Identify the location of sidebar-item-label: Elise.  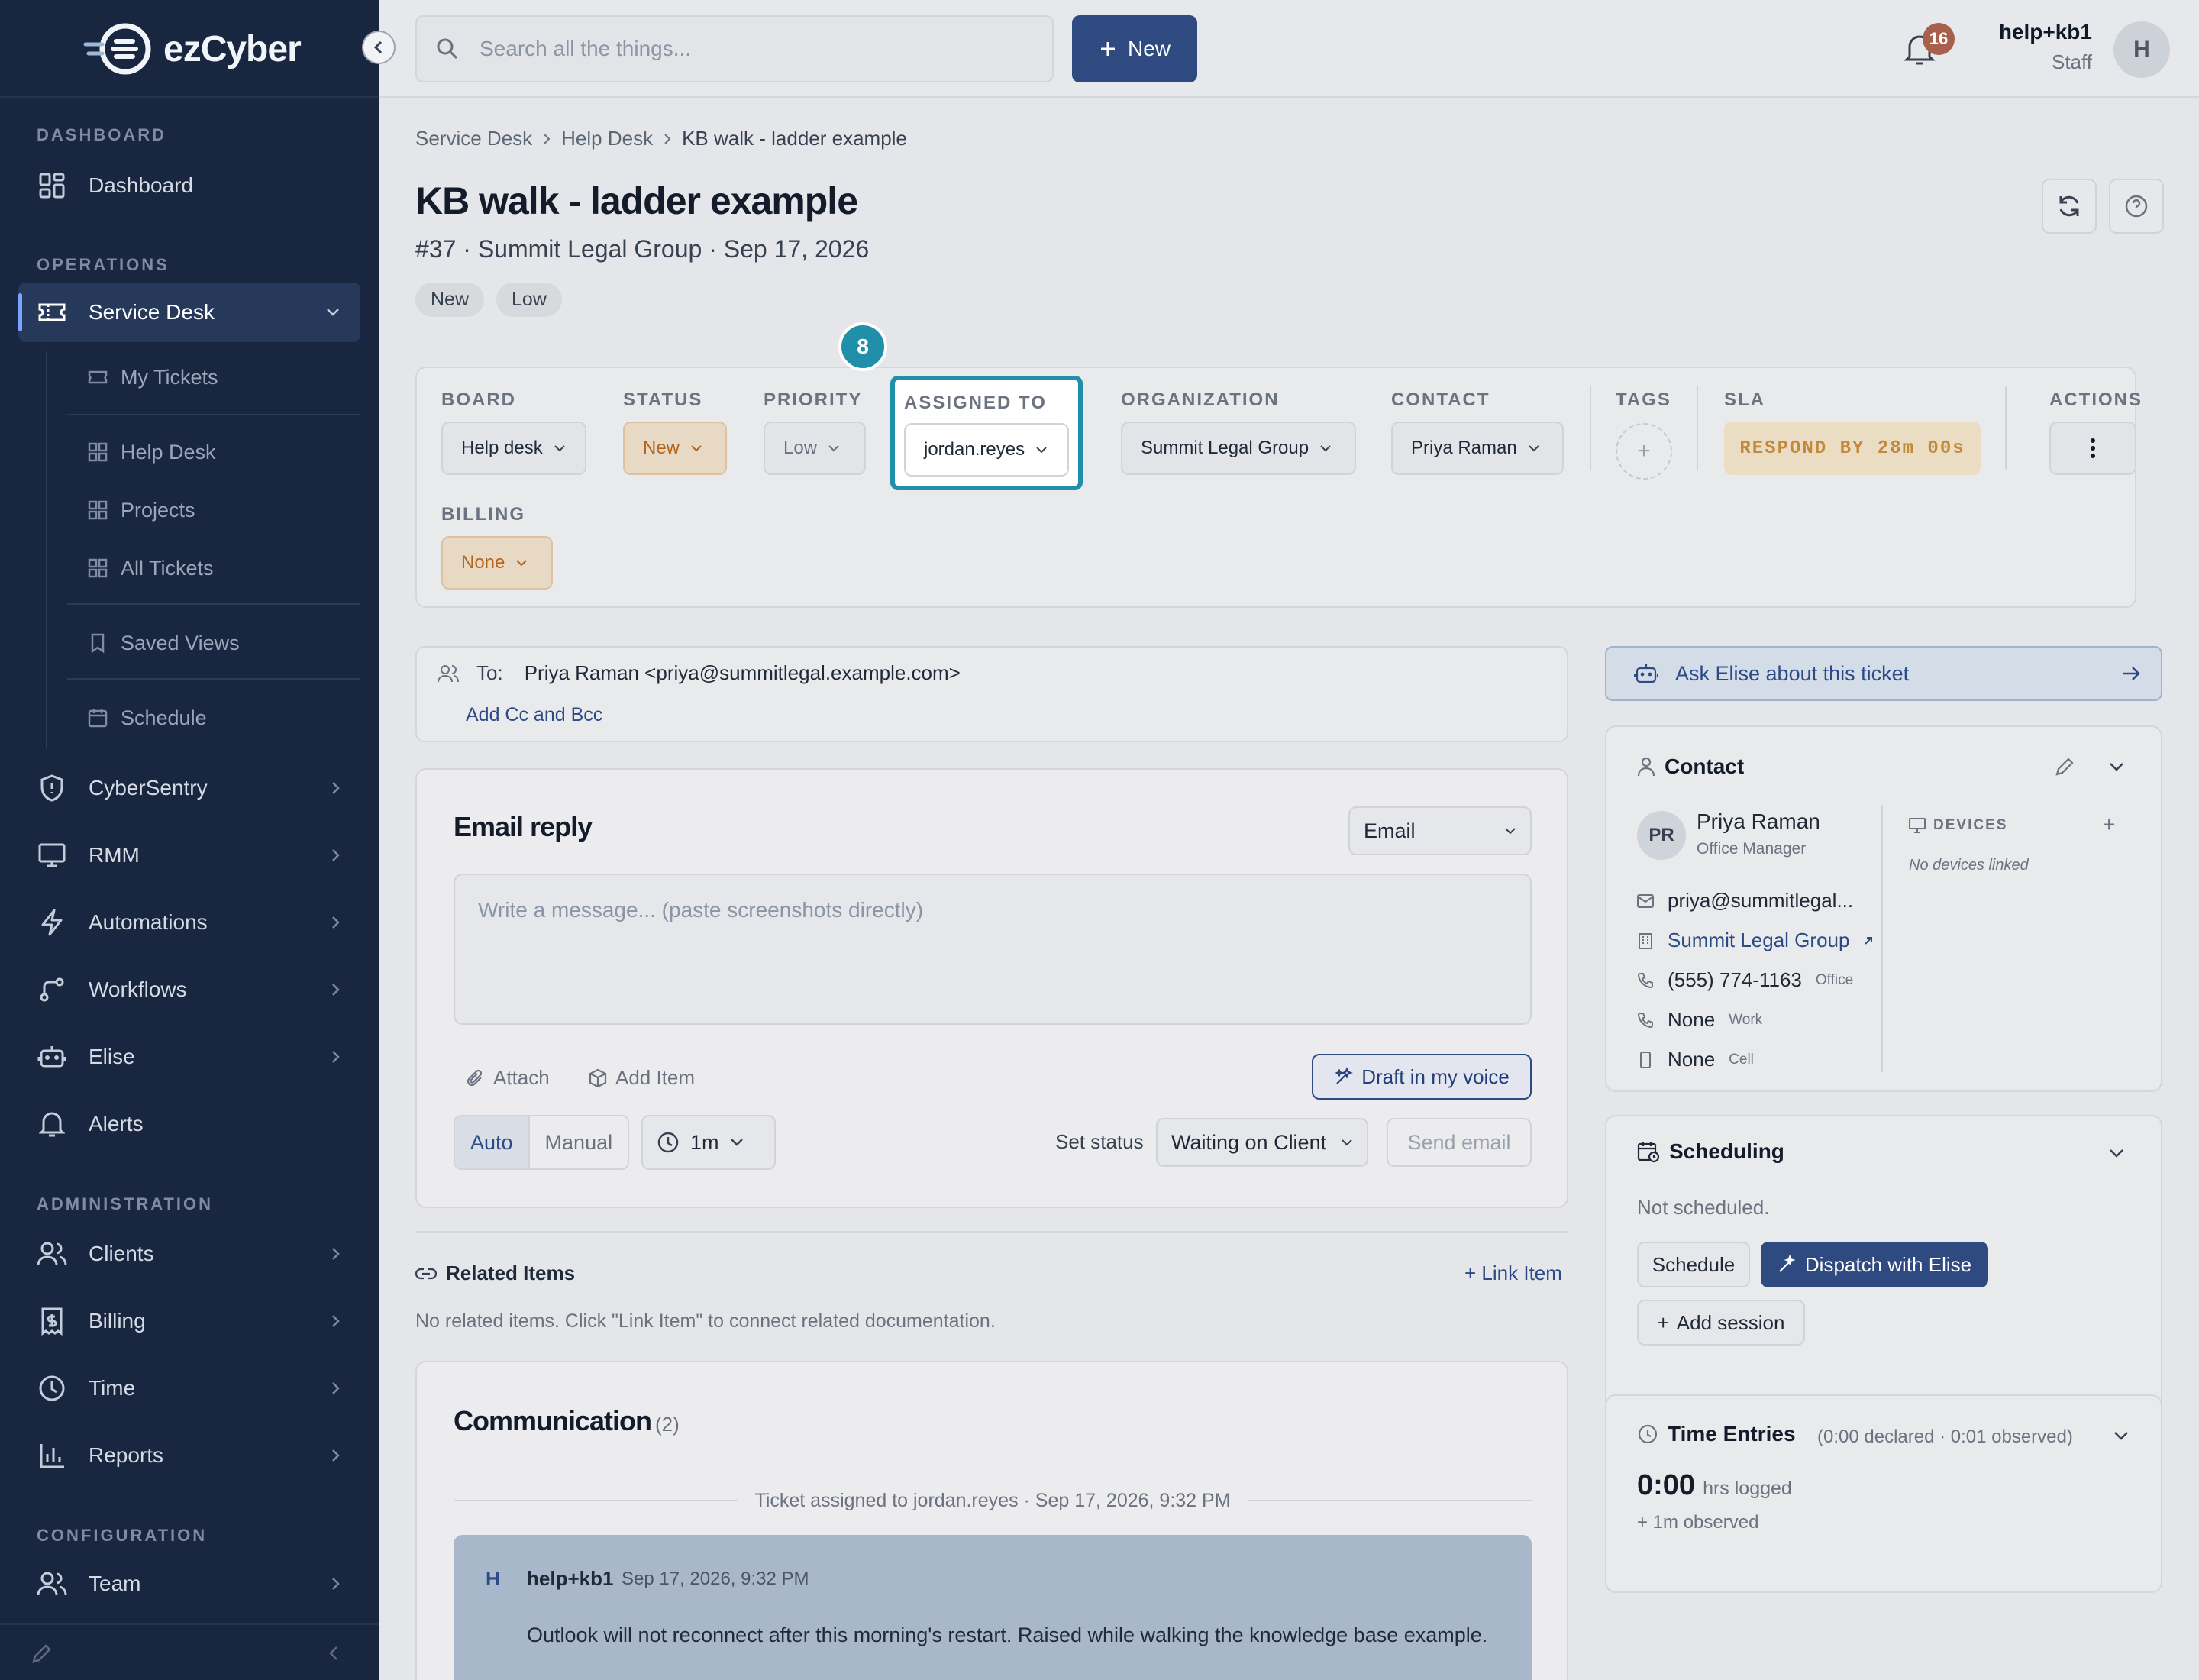
(112, 1056).